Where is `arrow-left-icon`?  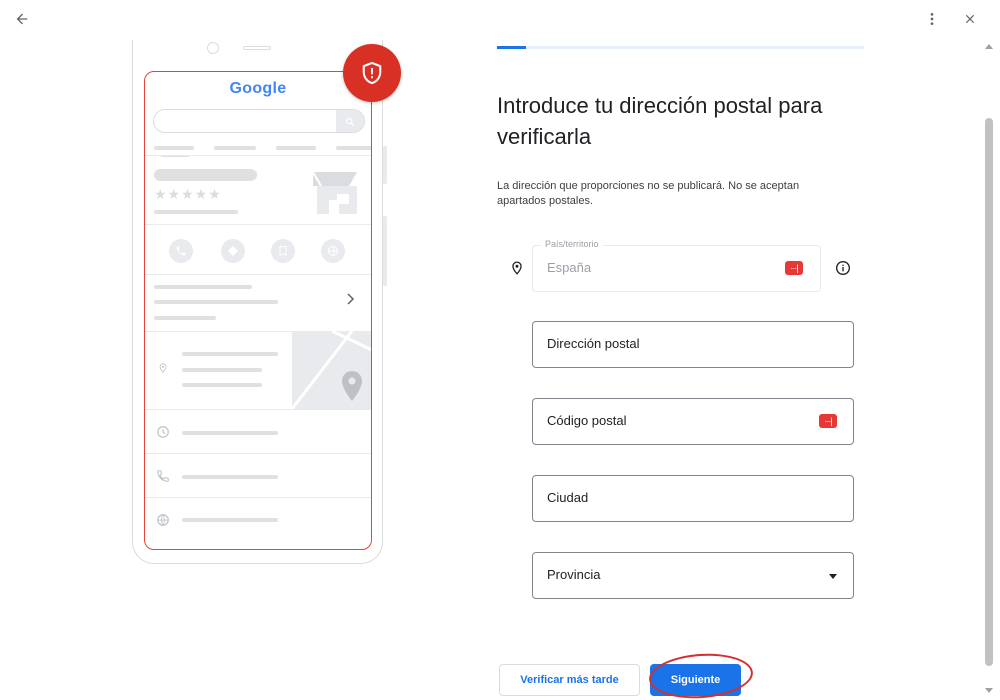 arrow-left-icon is located at coordinates (22, 19).